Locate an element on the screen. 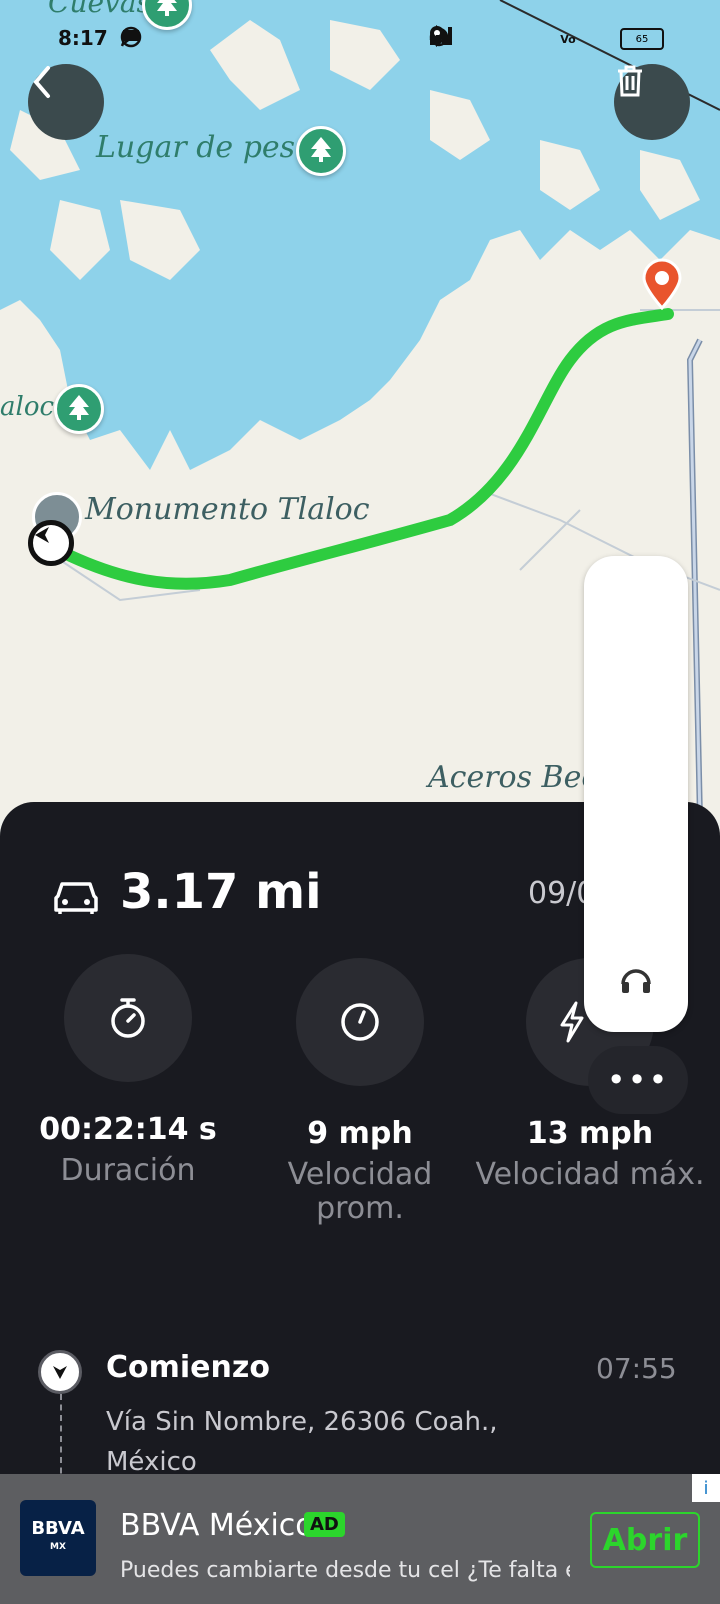  trash-icon is located at coordinates (630, 81).